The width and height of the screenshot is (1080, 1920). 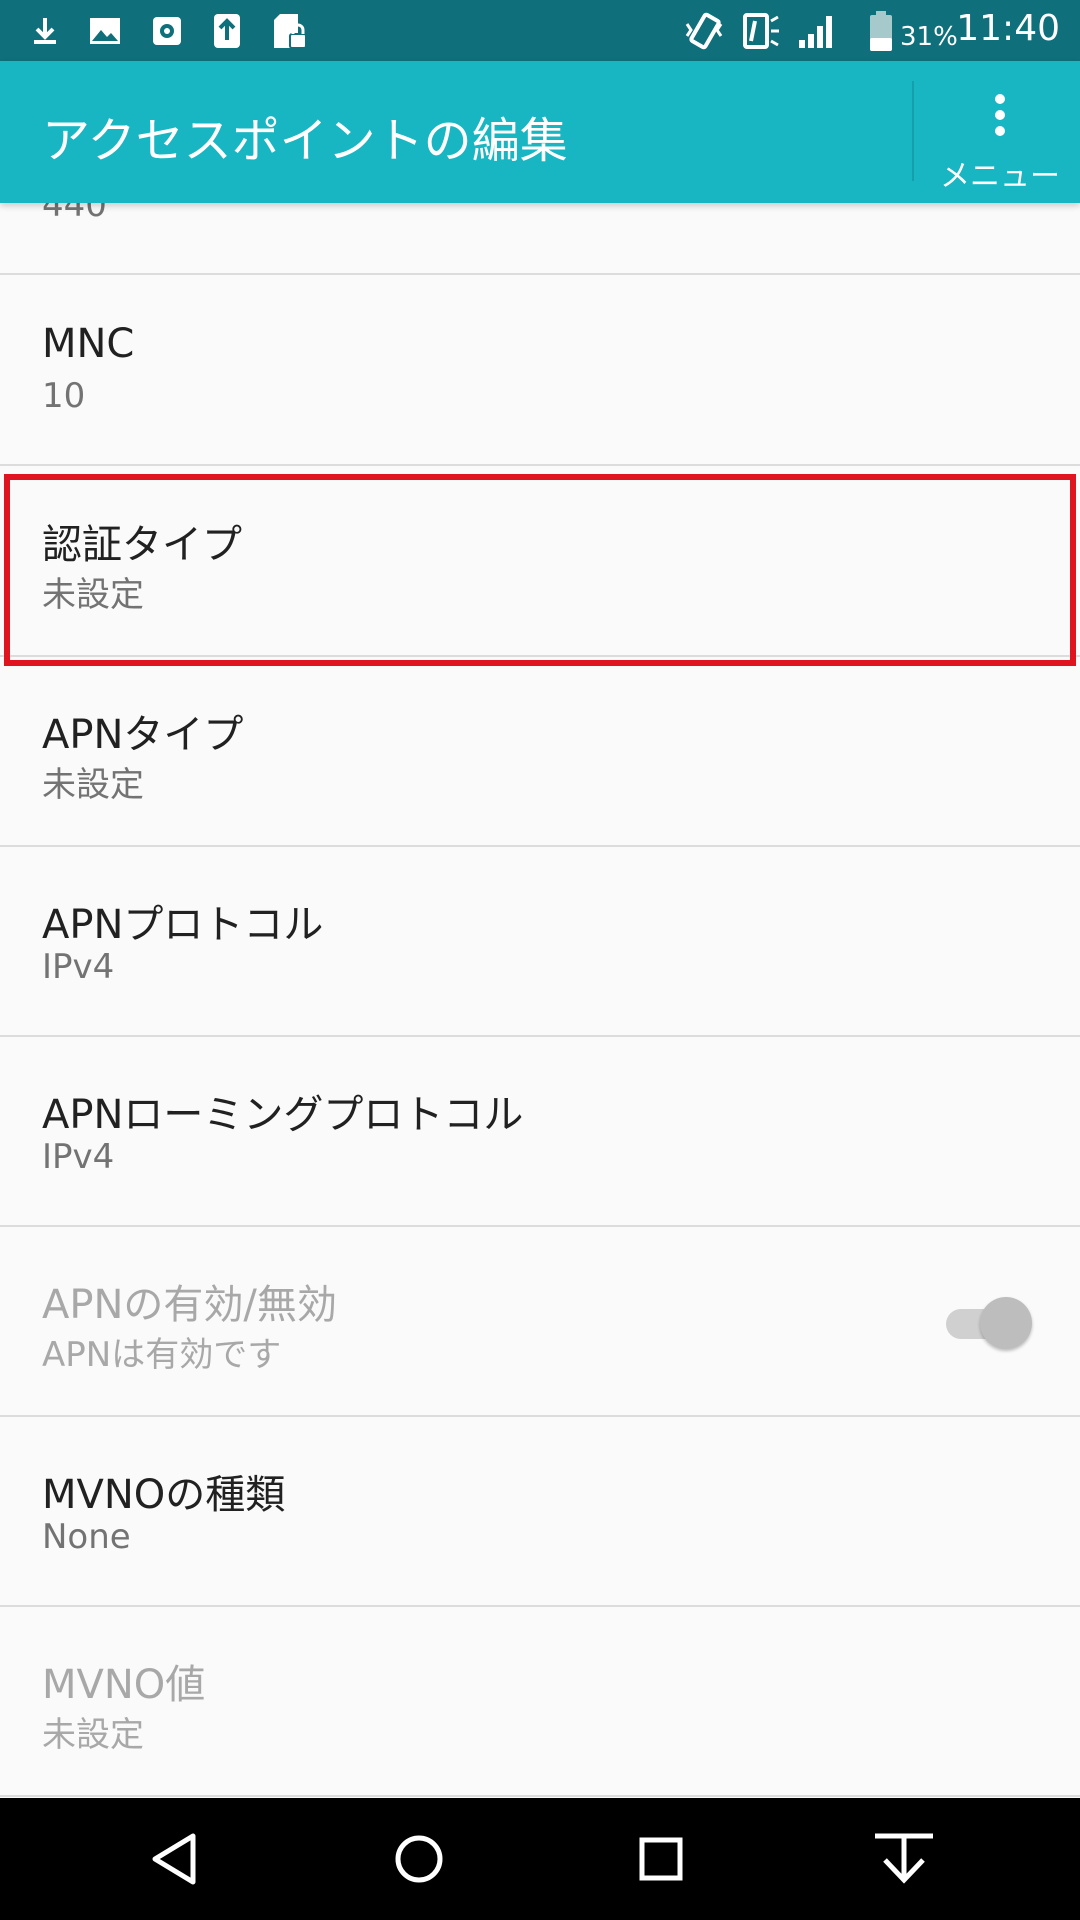 What do you see at coordinates (283, 1115) in the screenshot?
I see `item-title: APNローミングプロトコル` at bounding box center [283, 1115].